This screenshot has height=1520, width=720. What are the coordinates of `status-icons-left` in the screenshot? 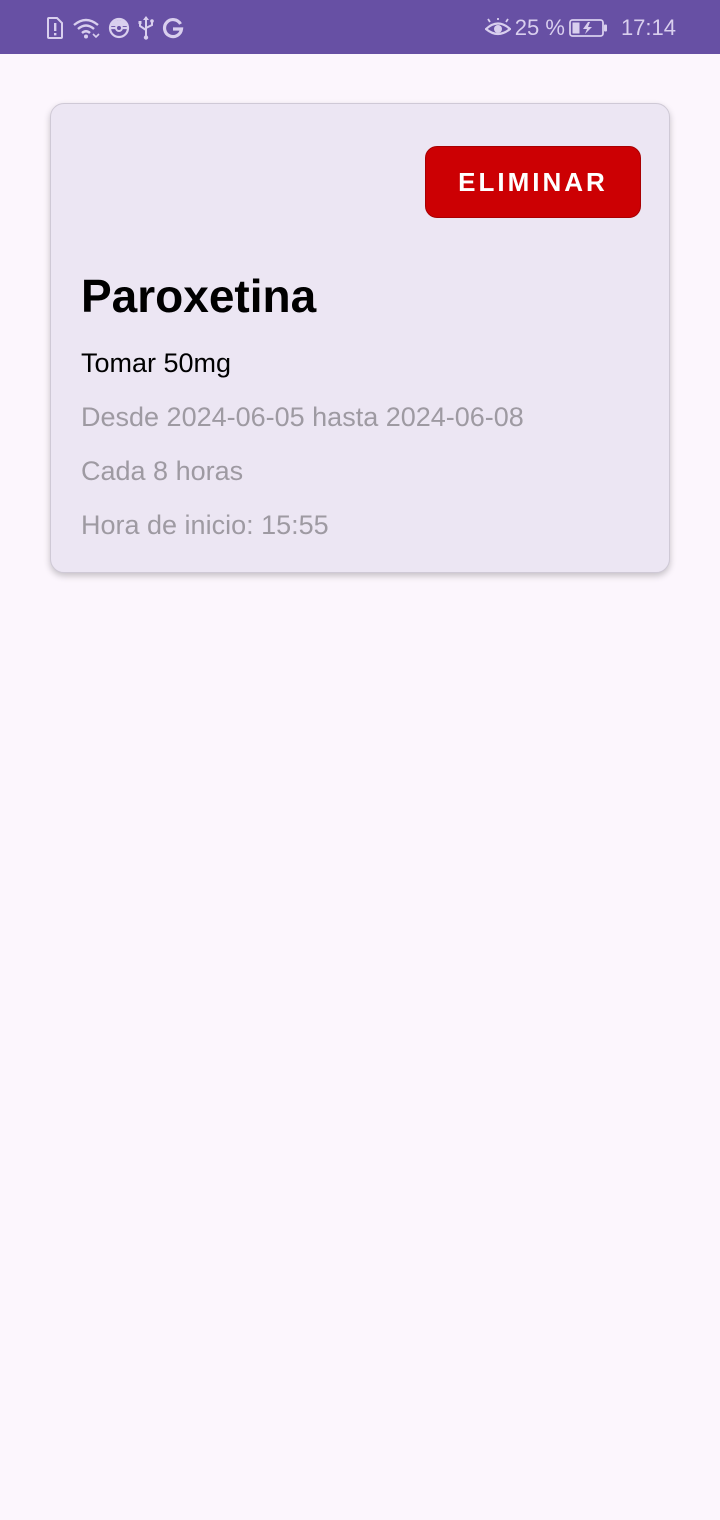 It's located at (115, 28).